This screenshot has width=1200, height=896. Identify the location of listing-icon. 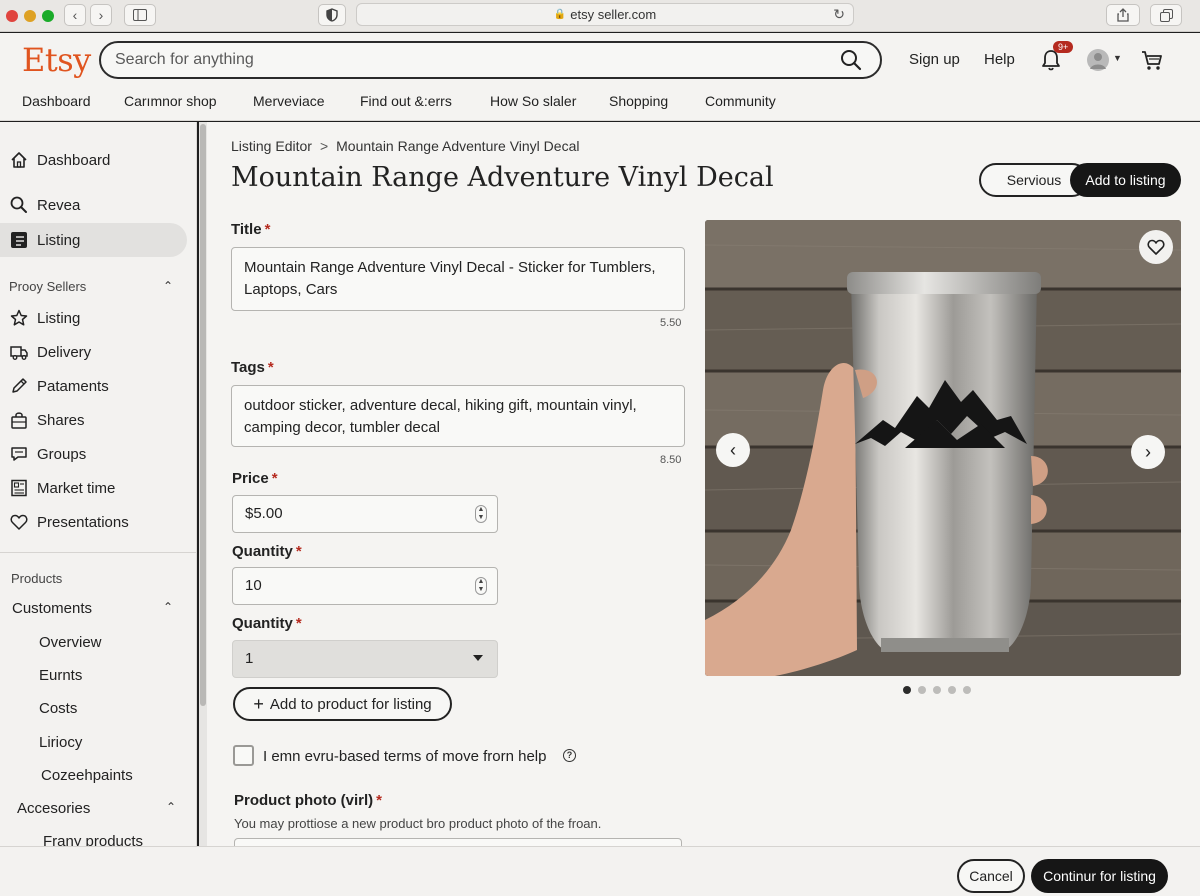
(19, 240).